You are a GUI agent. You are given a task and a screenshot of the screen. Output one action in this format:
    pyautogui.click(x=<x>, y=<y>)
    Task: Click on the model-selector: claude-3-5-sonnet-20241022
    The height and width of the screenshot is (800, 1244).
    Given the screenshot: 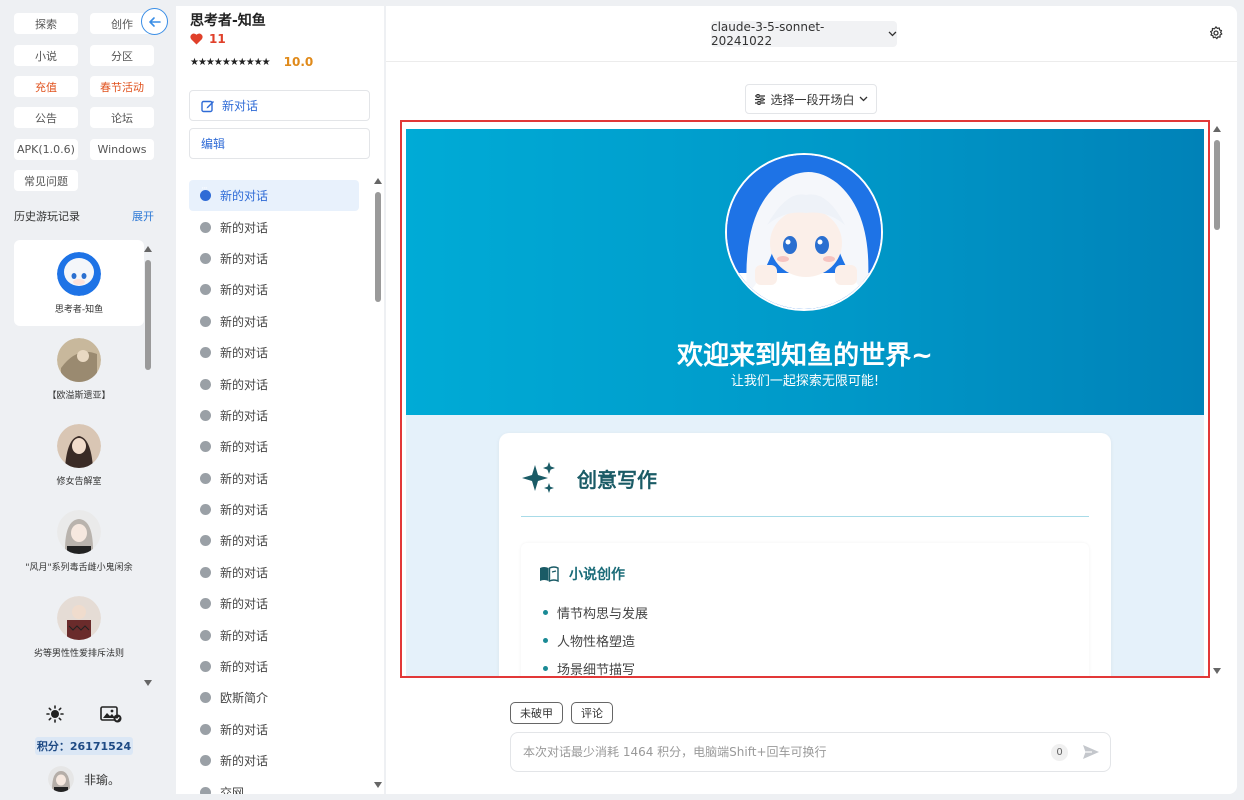 What is the action you would take?
    pyautogui.click(x=804, y=34)
    